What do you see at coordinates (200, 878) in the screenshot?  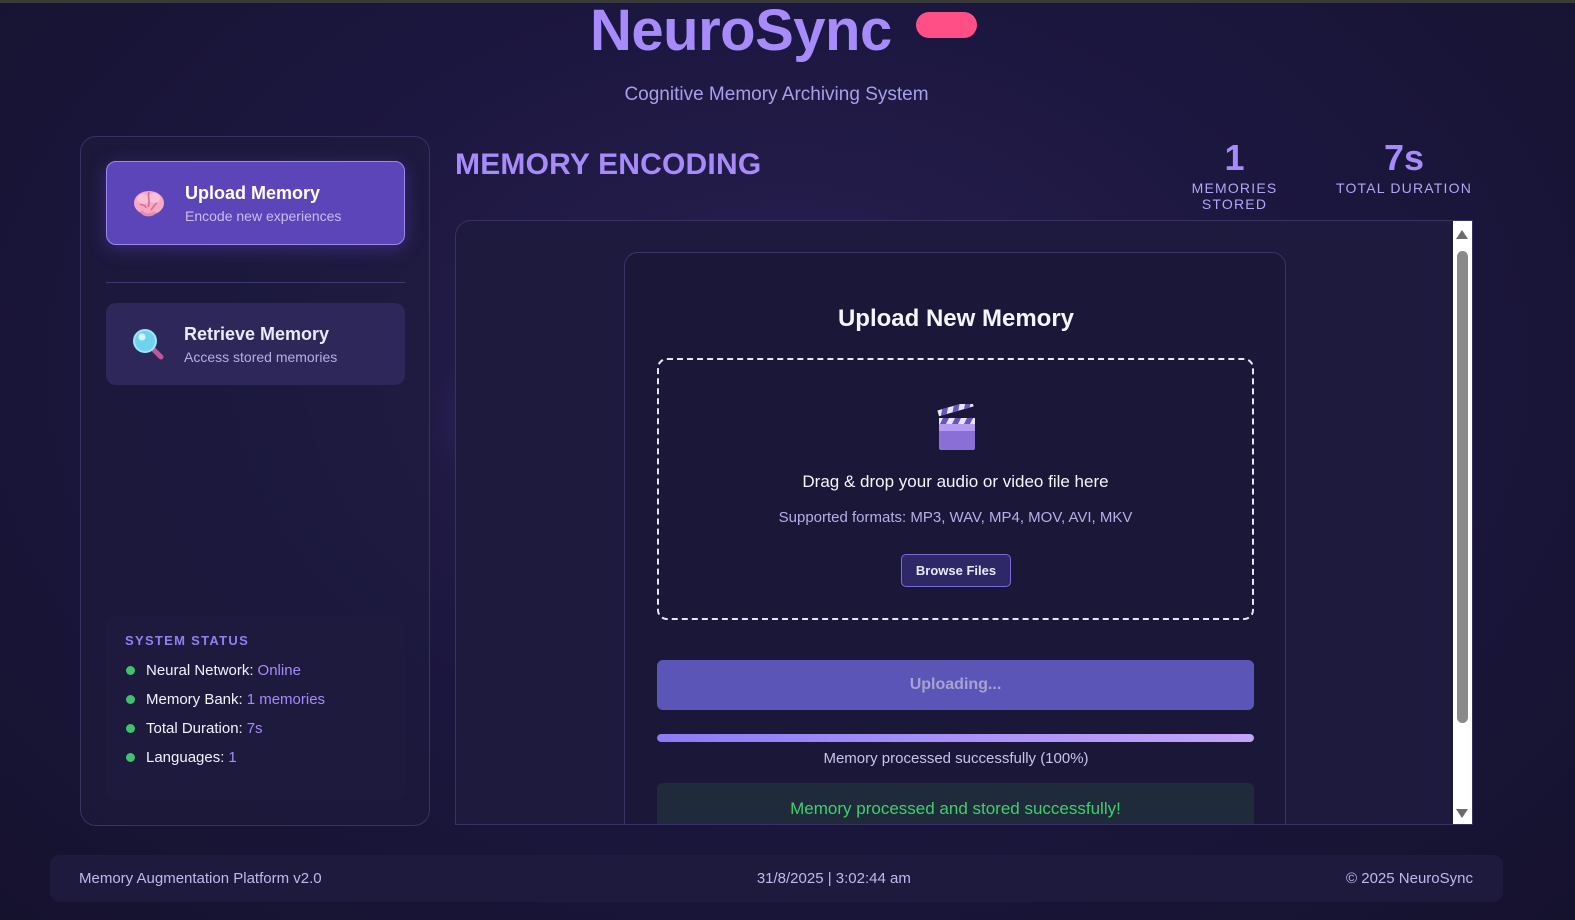 I see `footer-platform-version: Memory Augmentation Platform v2.0` at bounding box center [200, 878].